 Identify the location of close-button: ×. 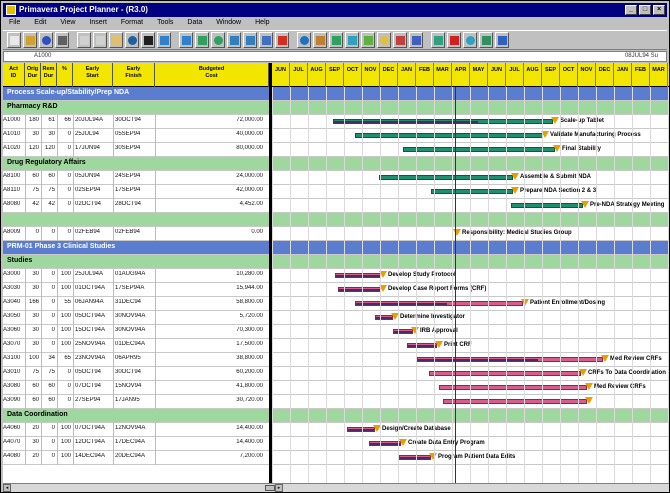
(659, 10).